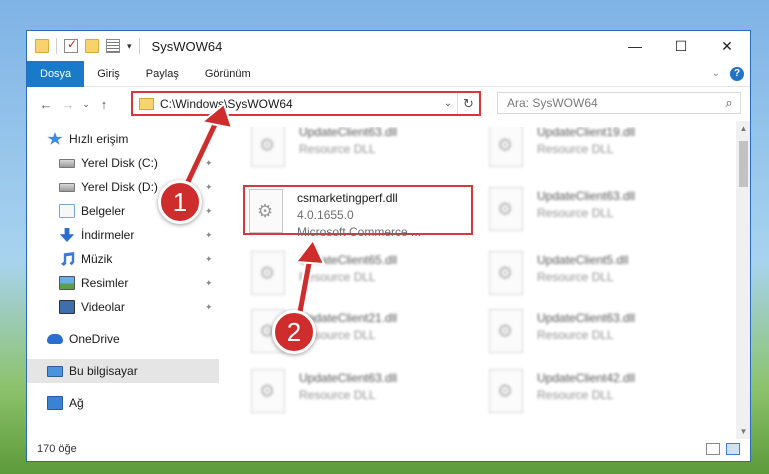 Image resolution: width=769 pixels, height=474 pixels. I want to click on scrollbar-thumb, so click(743, 164).